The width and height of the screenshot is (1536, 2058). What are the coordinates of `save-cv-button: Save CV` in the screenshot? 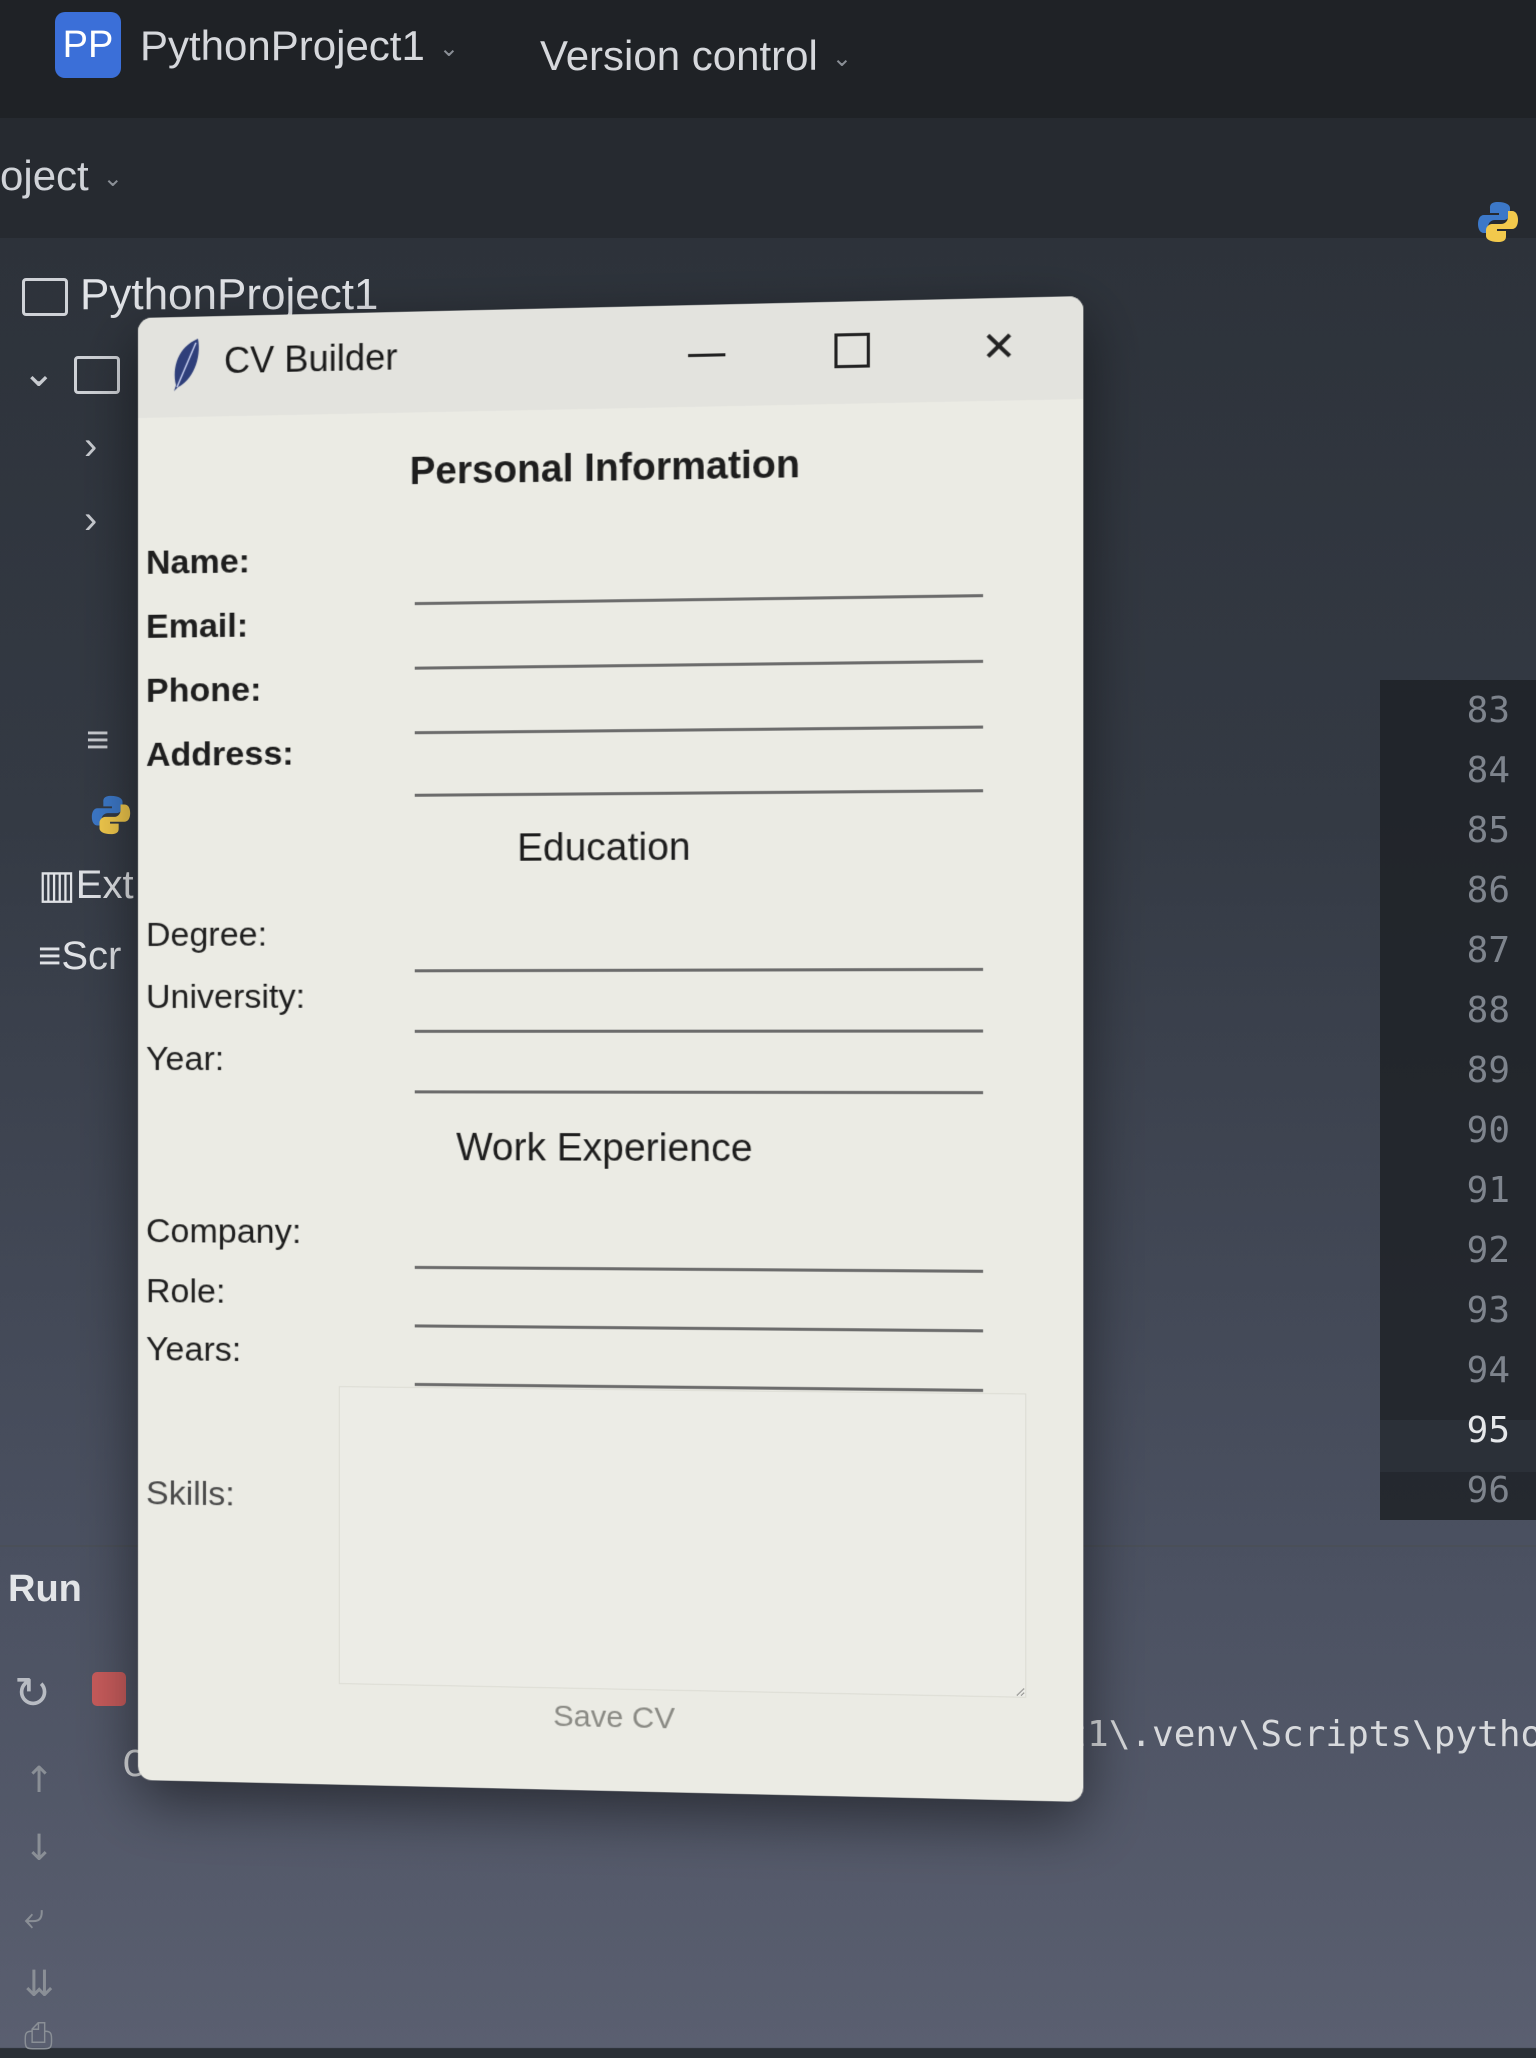 It's located at (614, 1718).